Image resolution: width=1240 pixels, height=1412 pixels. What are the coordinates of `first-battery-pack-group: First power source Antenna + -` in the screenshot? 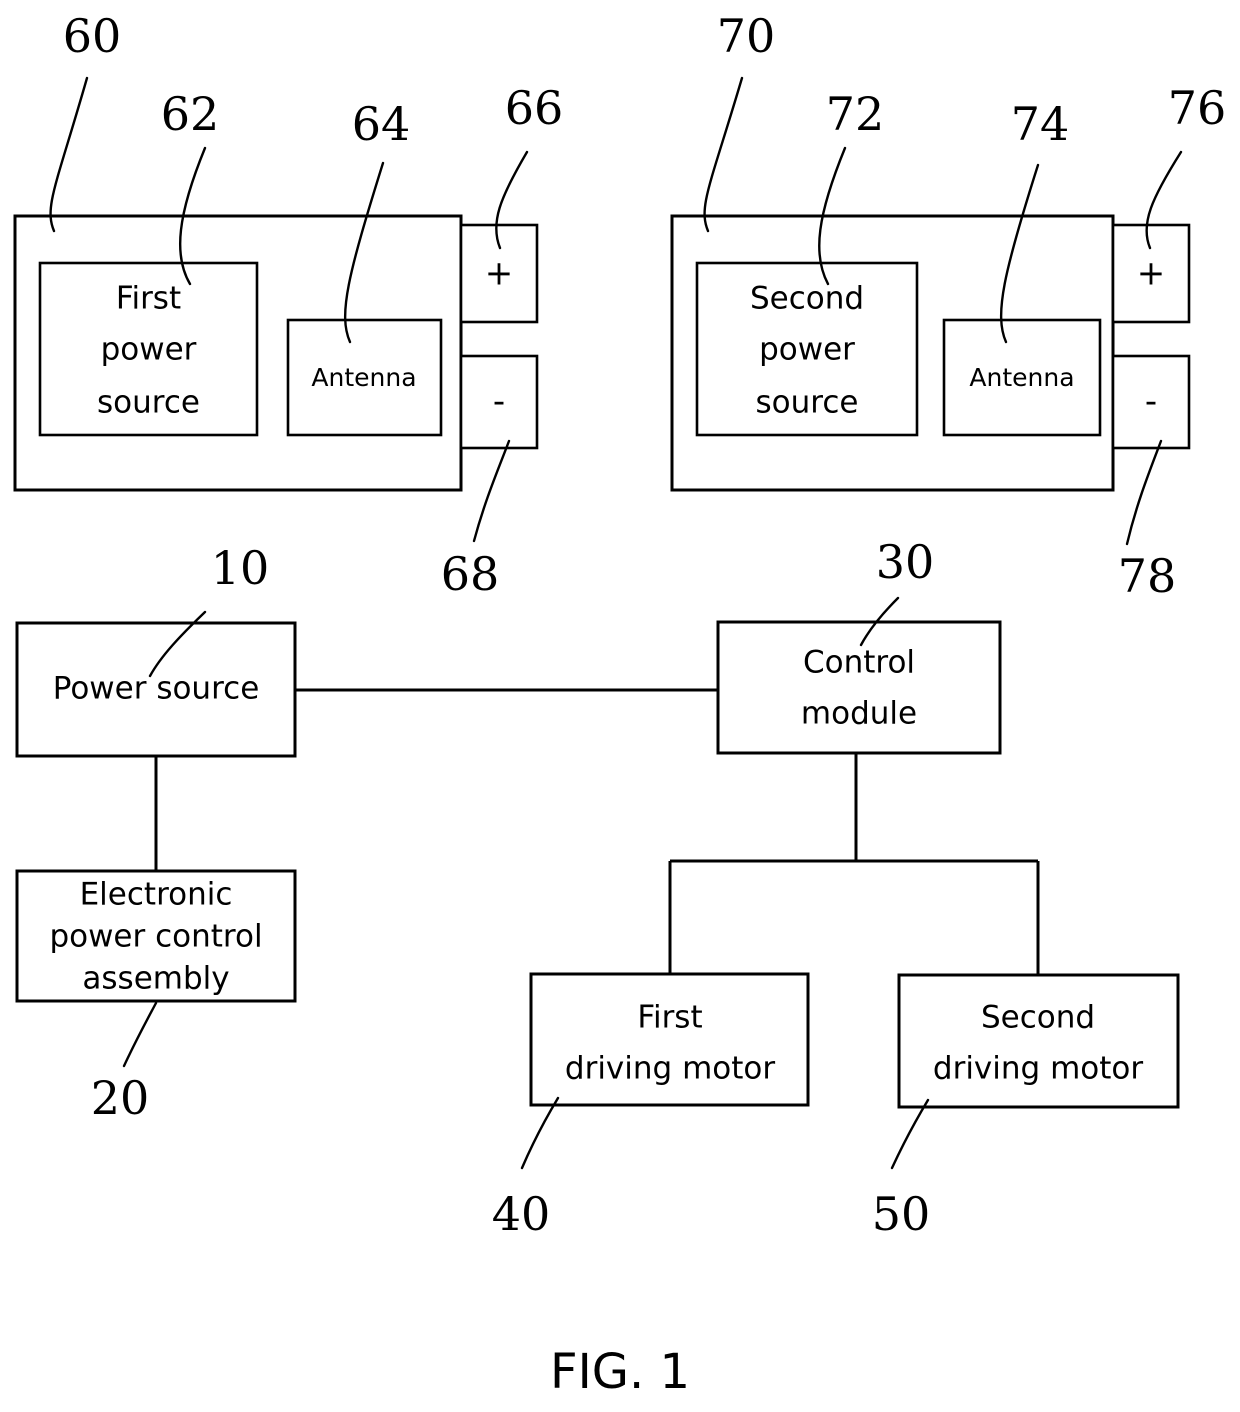 It's located at (276, 353).